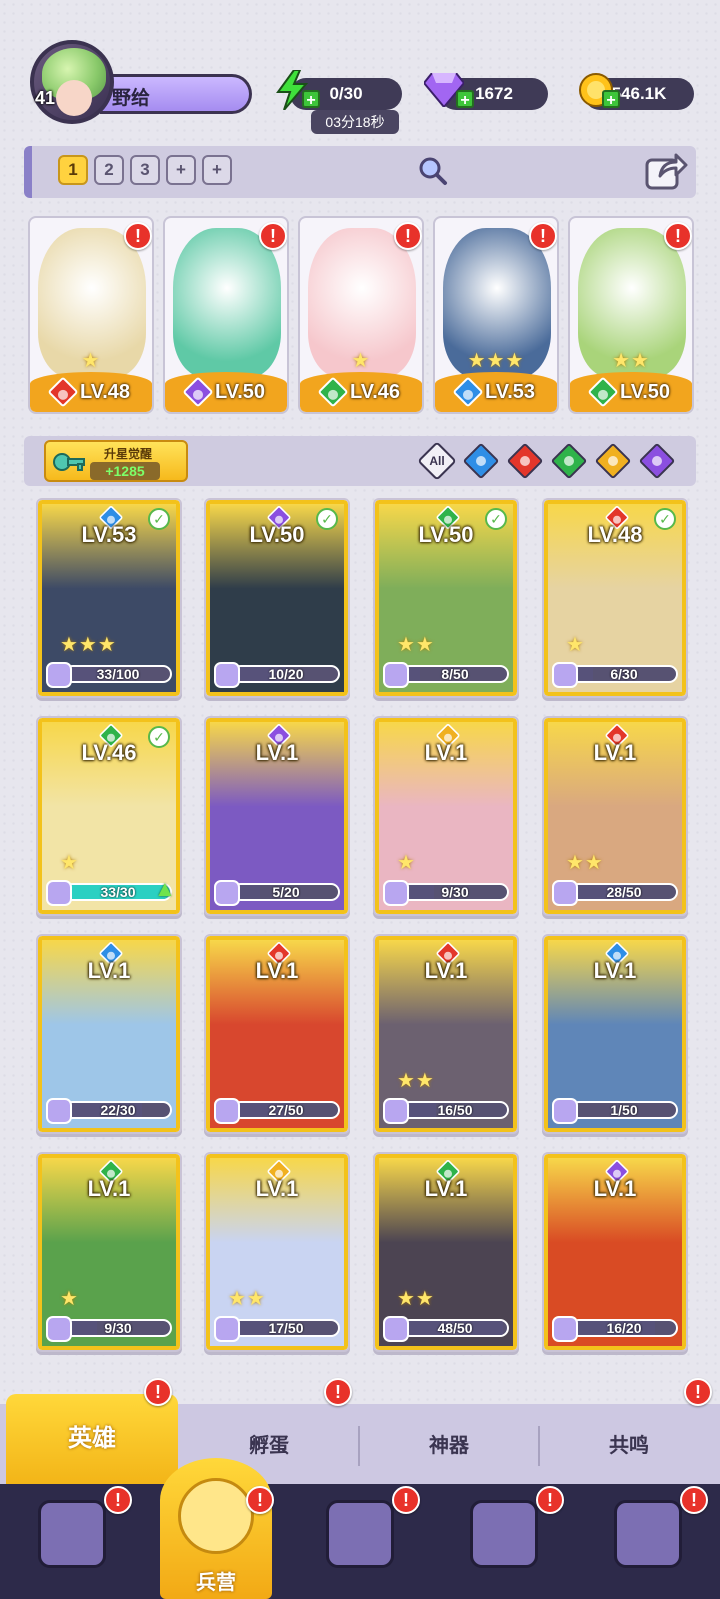 The height and width of the screenshot is (1599, 720). What do you see at coordinates (145, 170) in the screenshot?
I see `team-tab-3: 3` at bounding box center [145, 170].